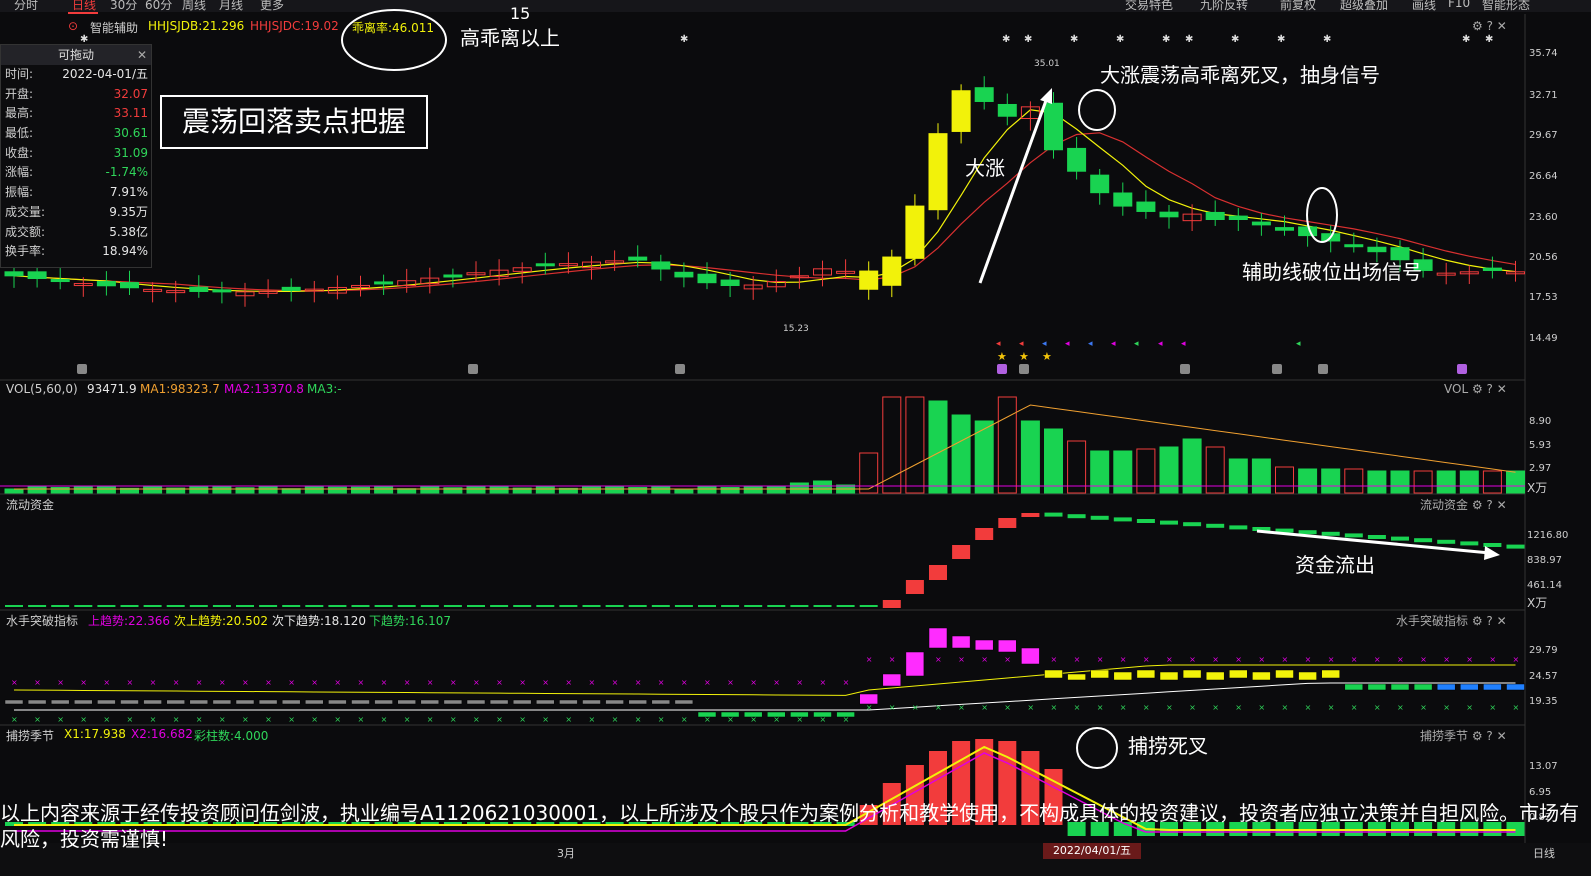 The image size is (1591, 876). What do you see at coordinates (765, 696) in the screenshot?
I see `breakout-white-line` at bounding box center [765, 696].